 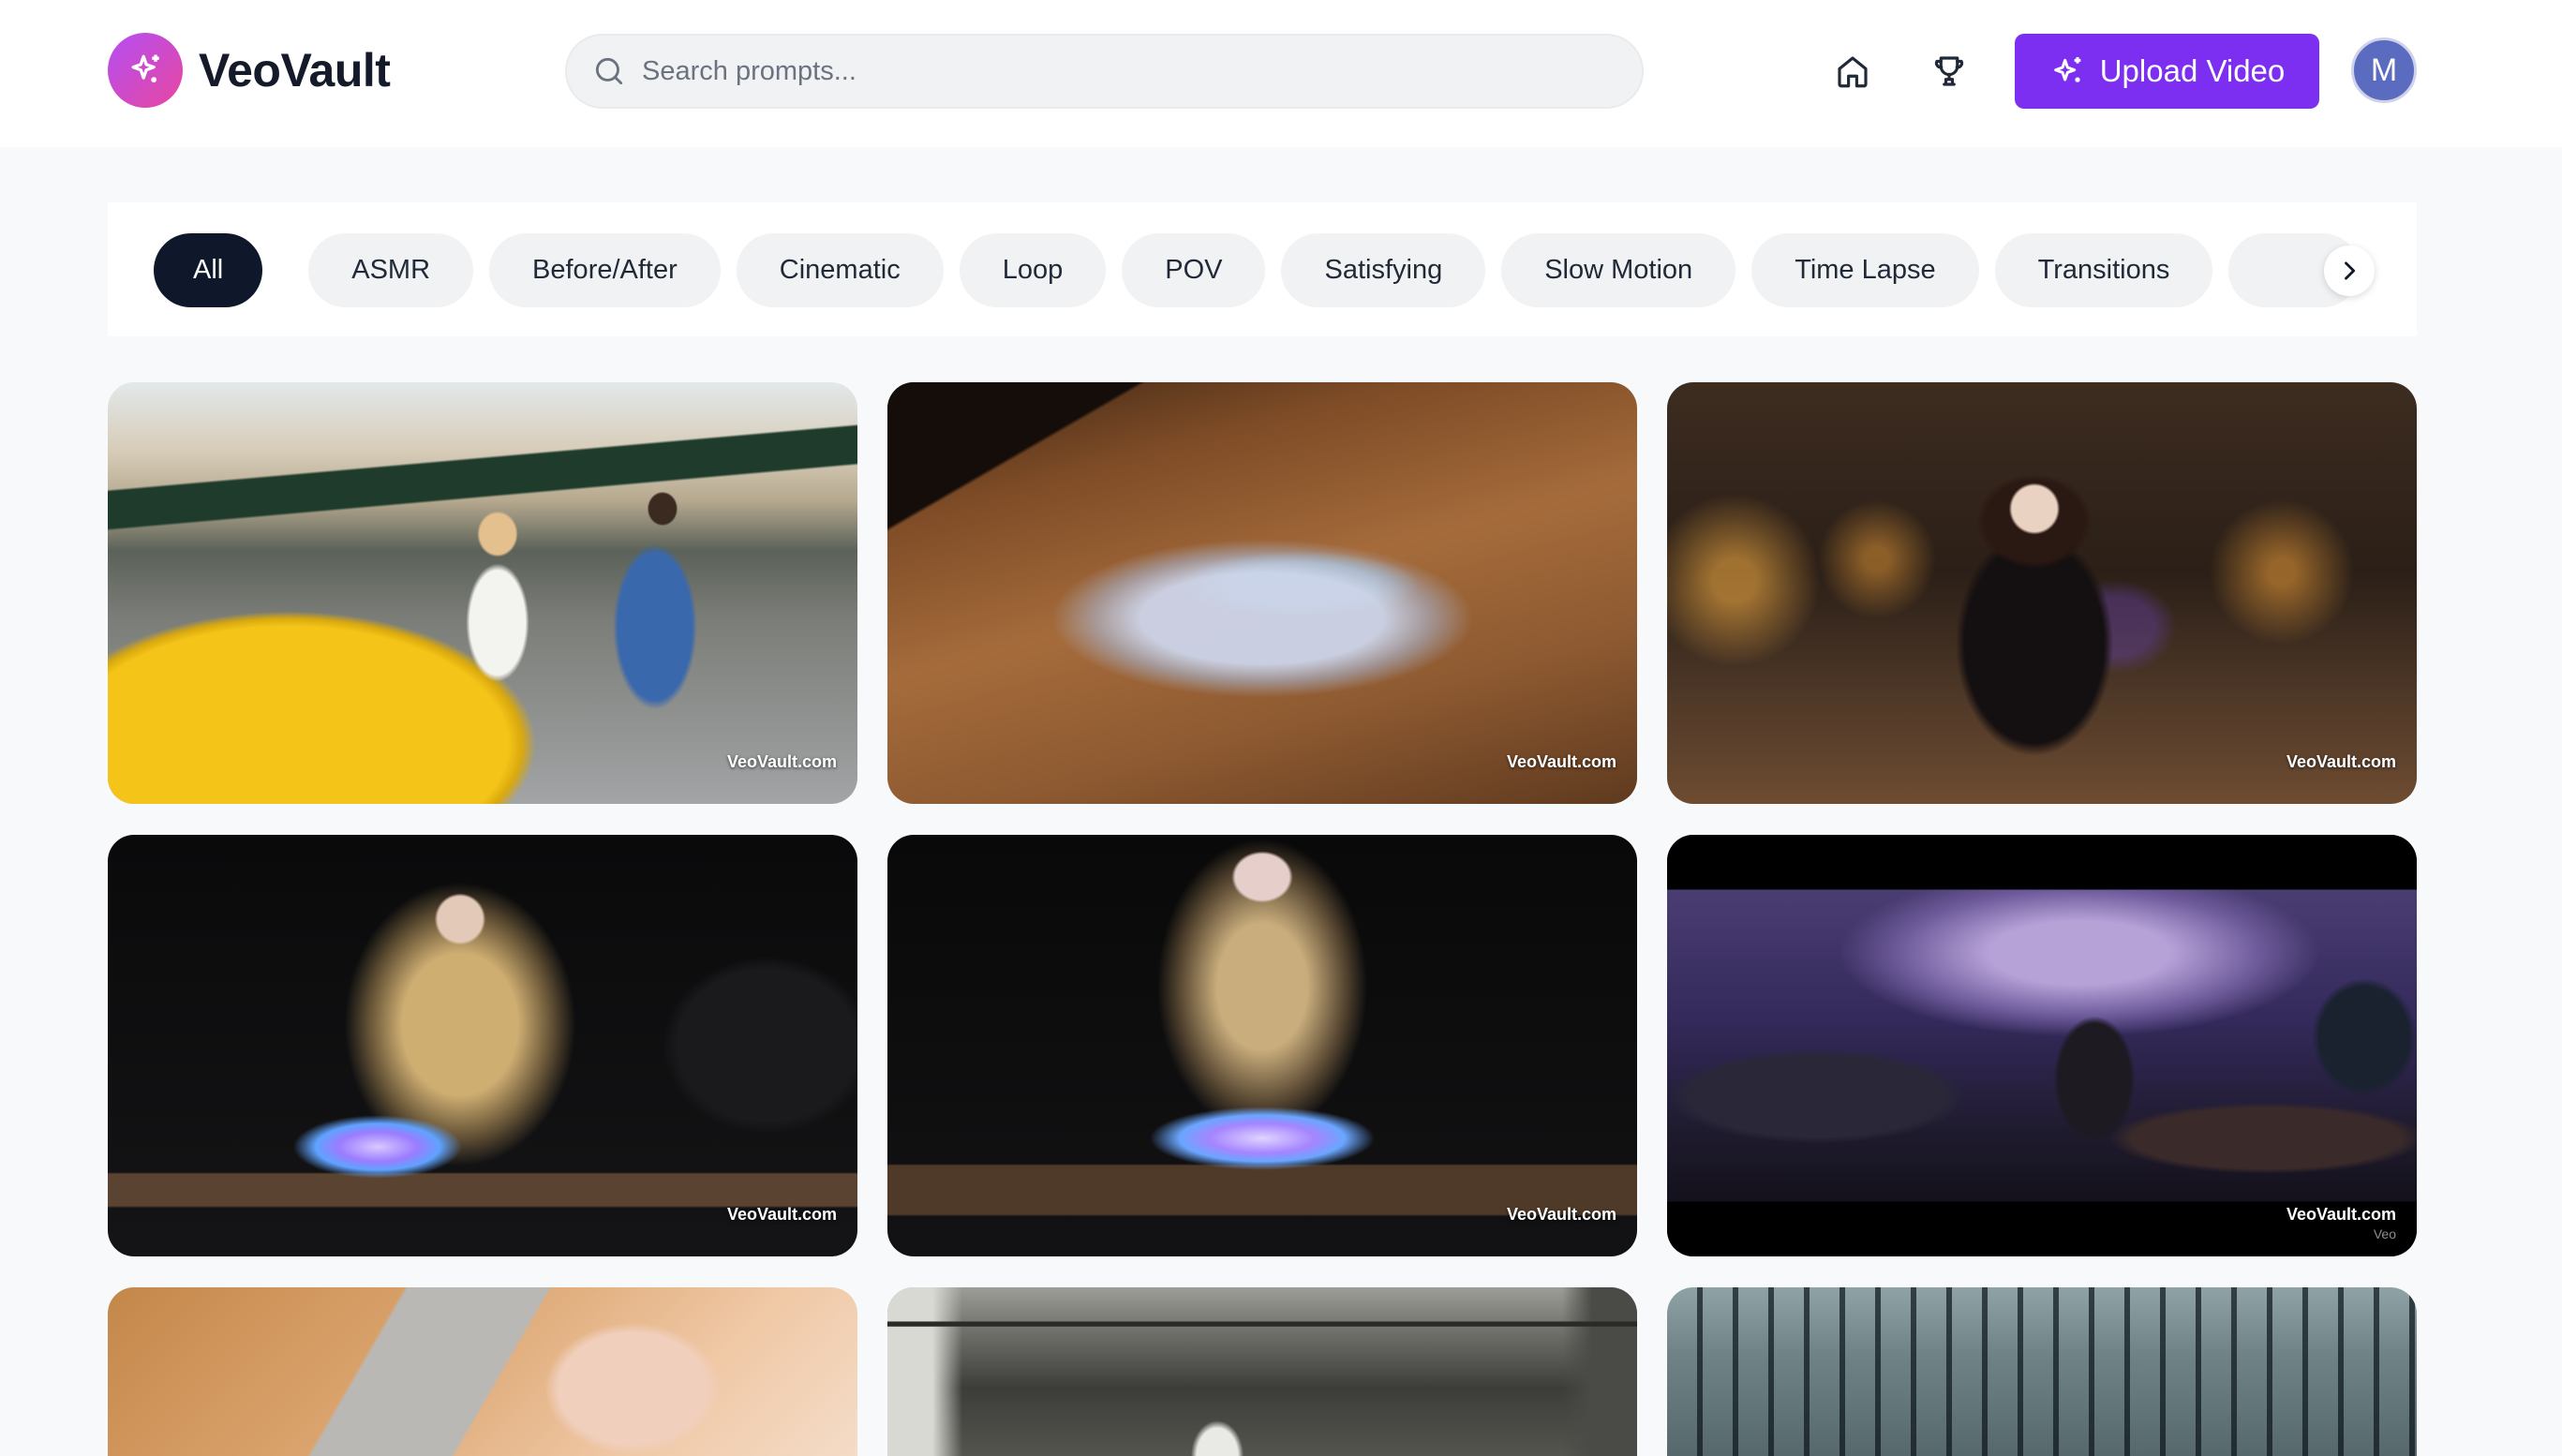 I want to click on chevron-right-icon, so click(x=2351, y=270).